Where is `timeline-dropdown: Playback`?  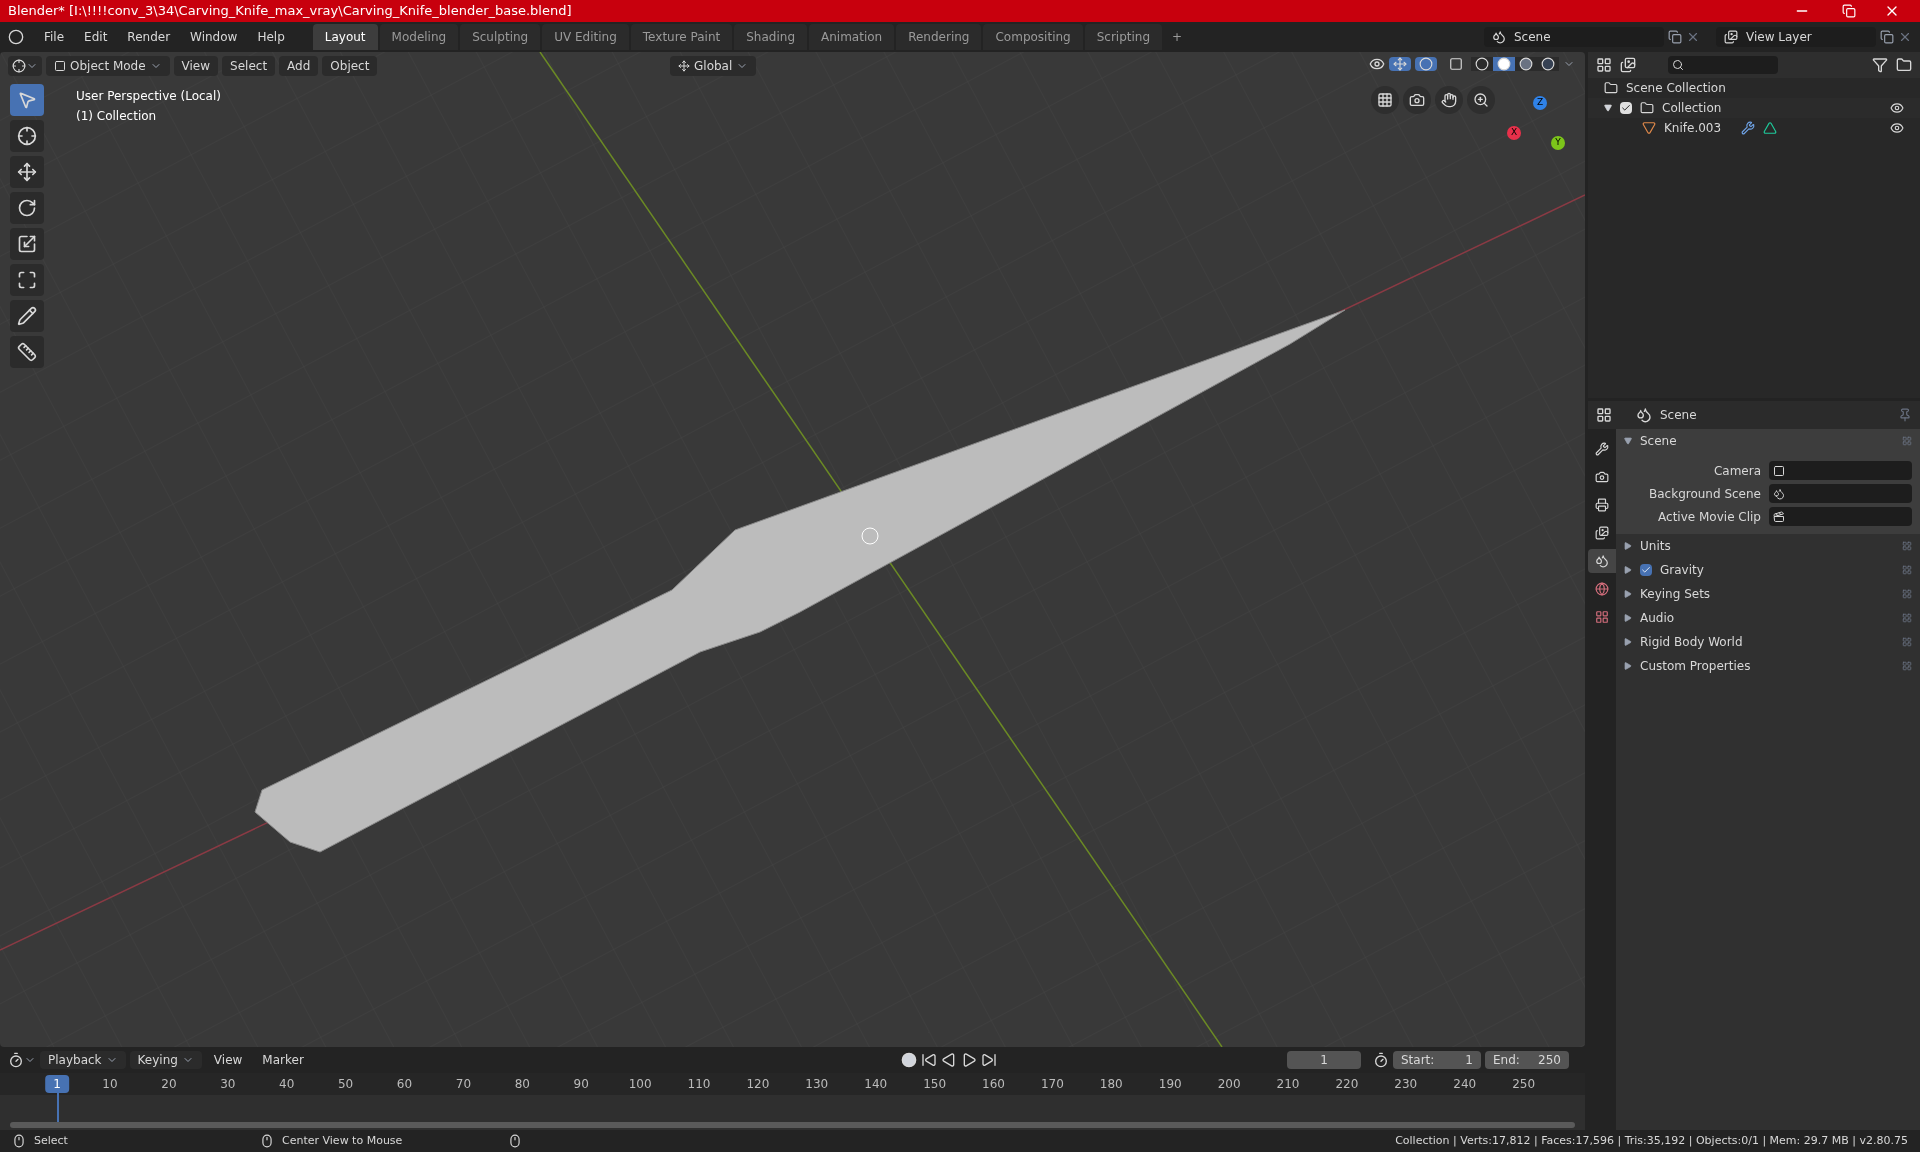 timeline-dropdown: Playback is located at coordinates (83, 1060).